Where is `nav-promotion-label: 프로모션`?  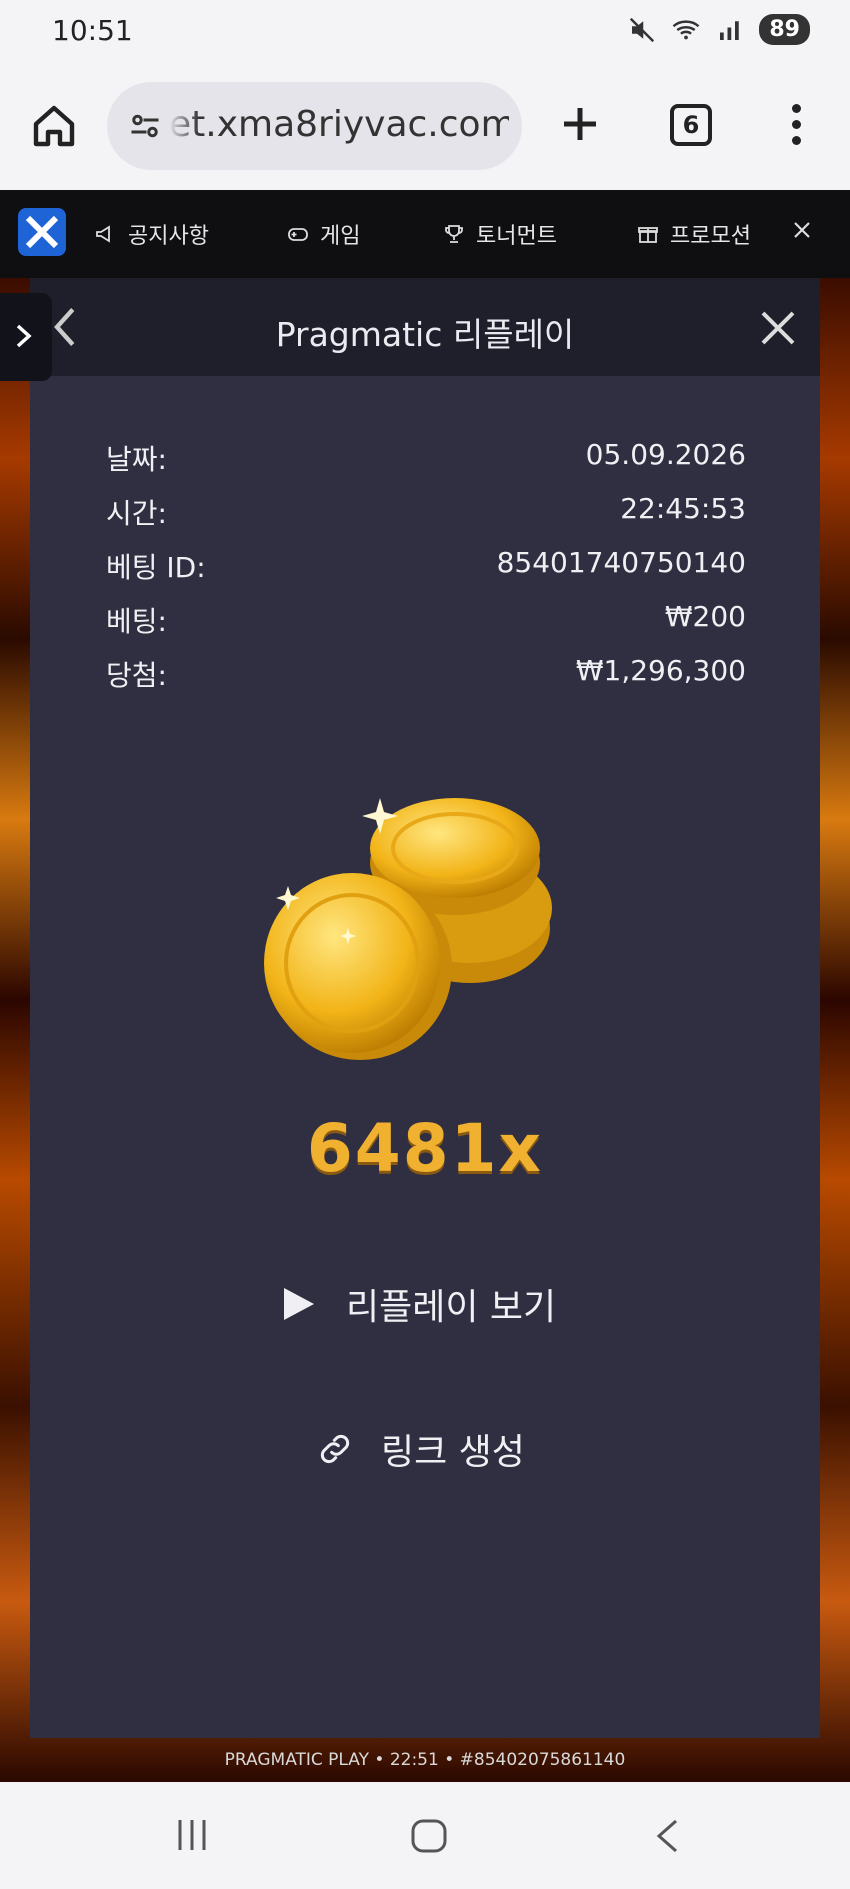
nav-promotion-label: 프로모션 is located at coordinates (710, 236).